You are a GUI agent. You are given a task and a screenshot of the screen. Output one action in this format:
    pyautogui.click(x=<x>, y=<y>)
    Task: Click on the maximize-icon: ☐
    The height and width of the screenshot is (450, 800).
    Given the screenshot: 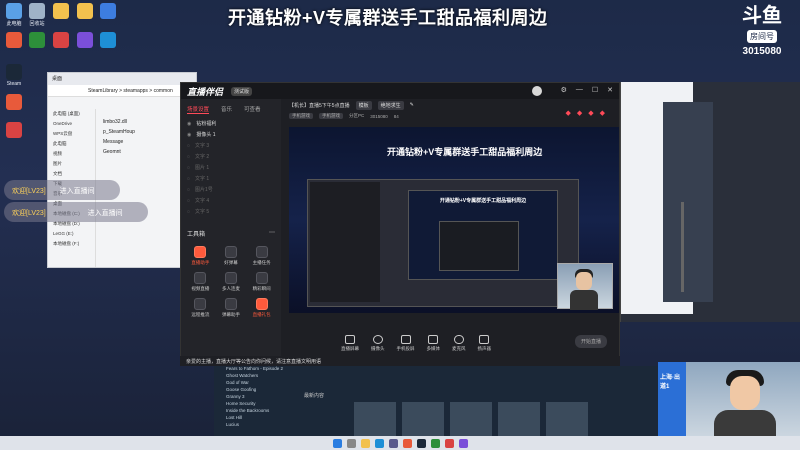 What is the action you would take?
    pyautogui.click(x=595, y=91)
    